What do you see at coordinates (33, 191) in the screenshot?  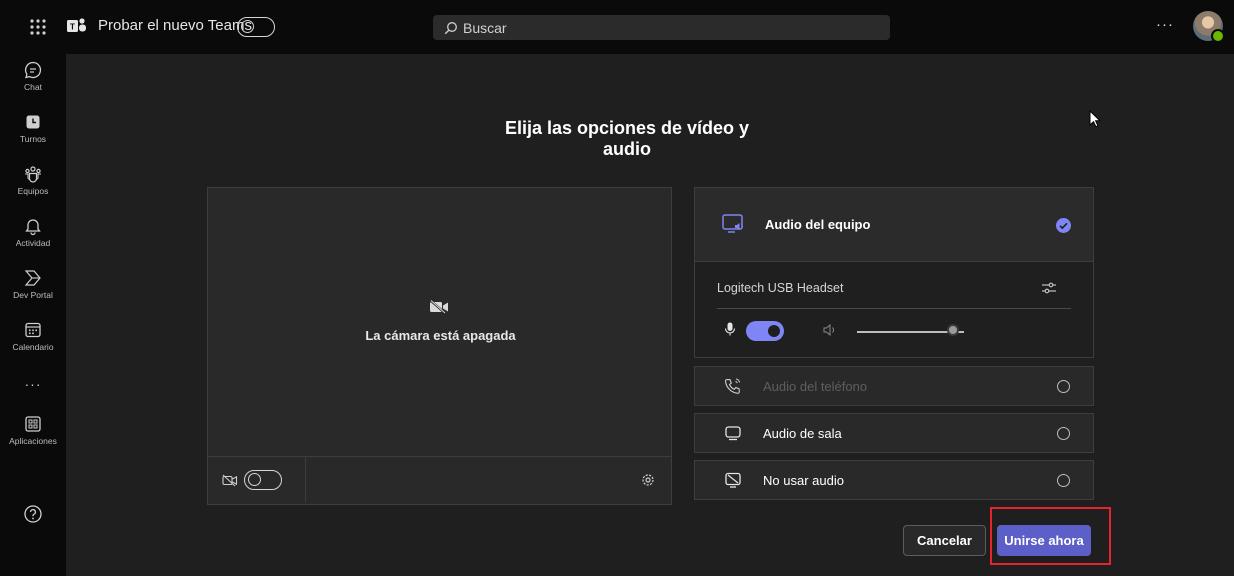 I see `rail-item-label: Equipos` at bounding box center [33, 191].